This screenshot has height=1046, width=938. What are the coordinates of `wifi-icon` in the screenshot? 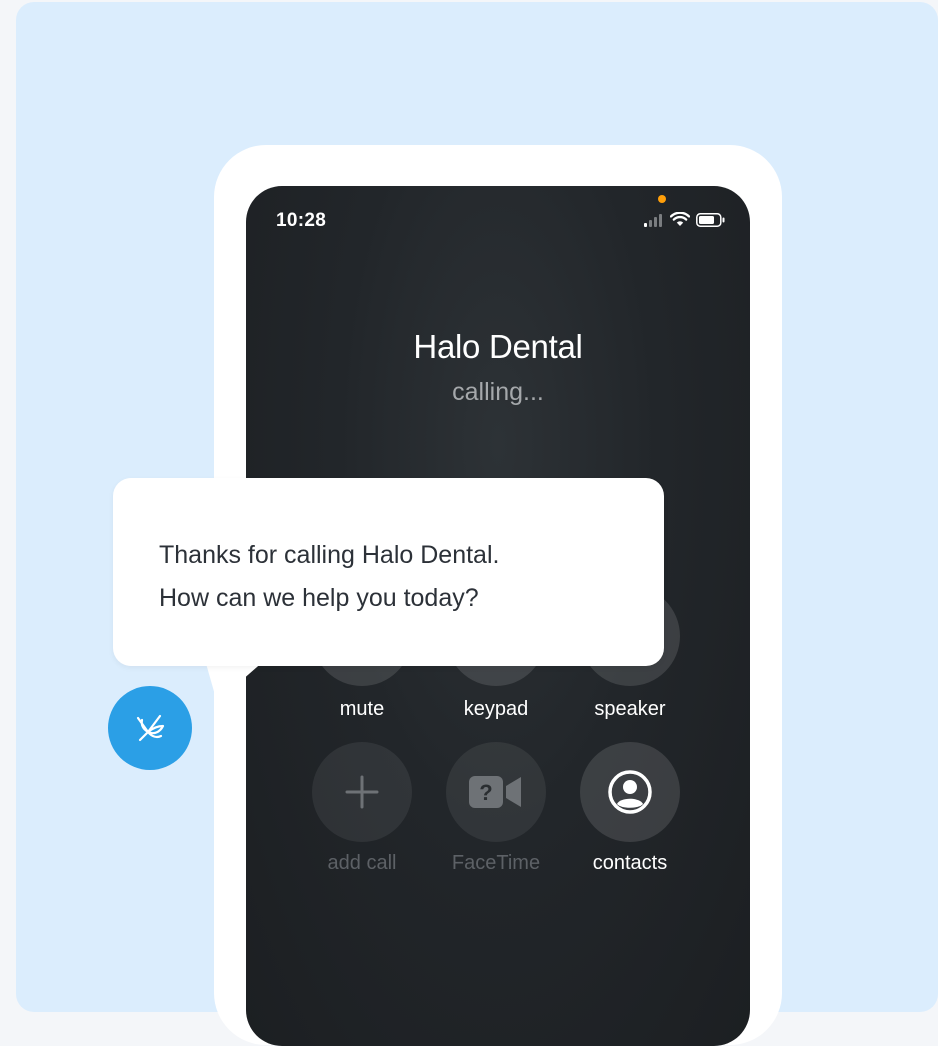 It's located at (680, 219).